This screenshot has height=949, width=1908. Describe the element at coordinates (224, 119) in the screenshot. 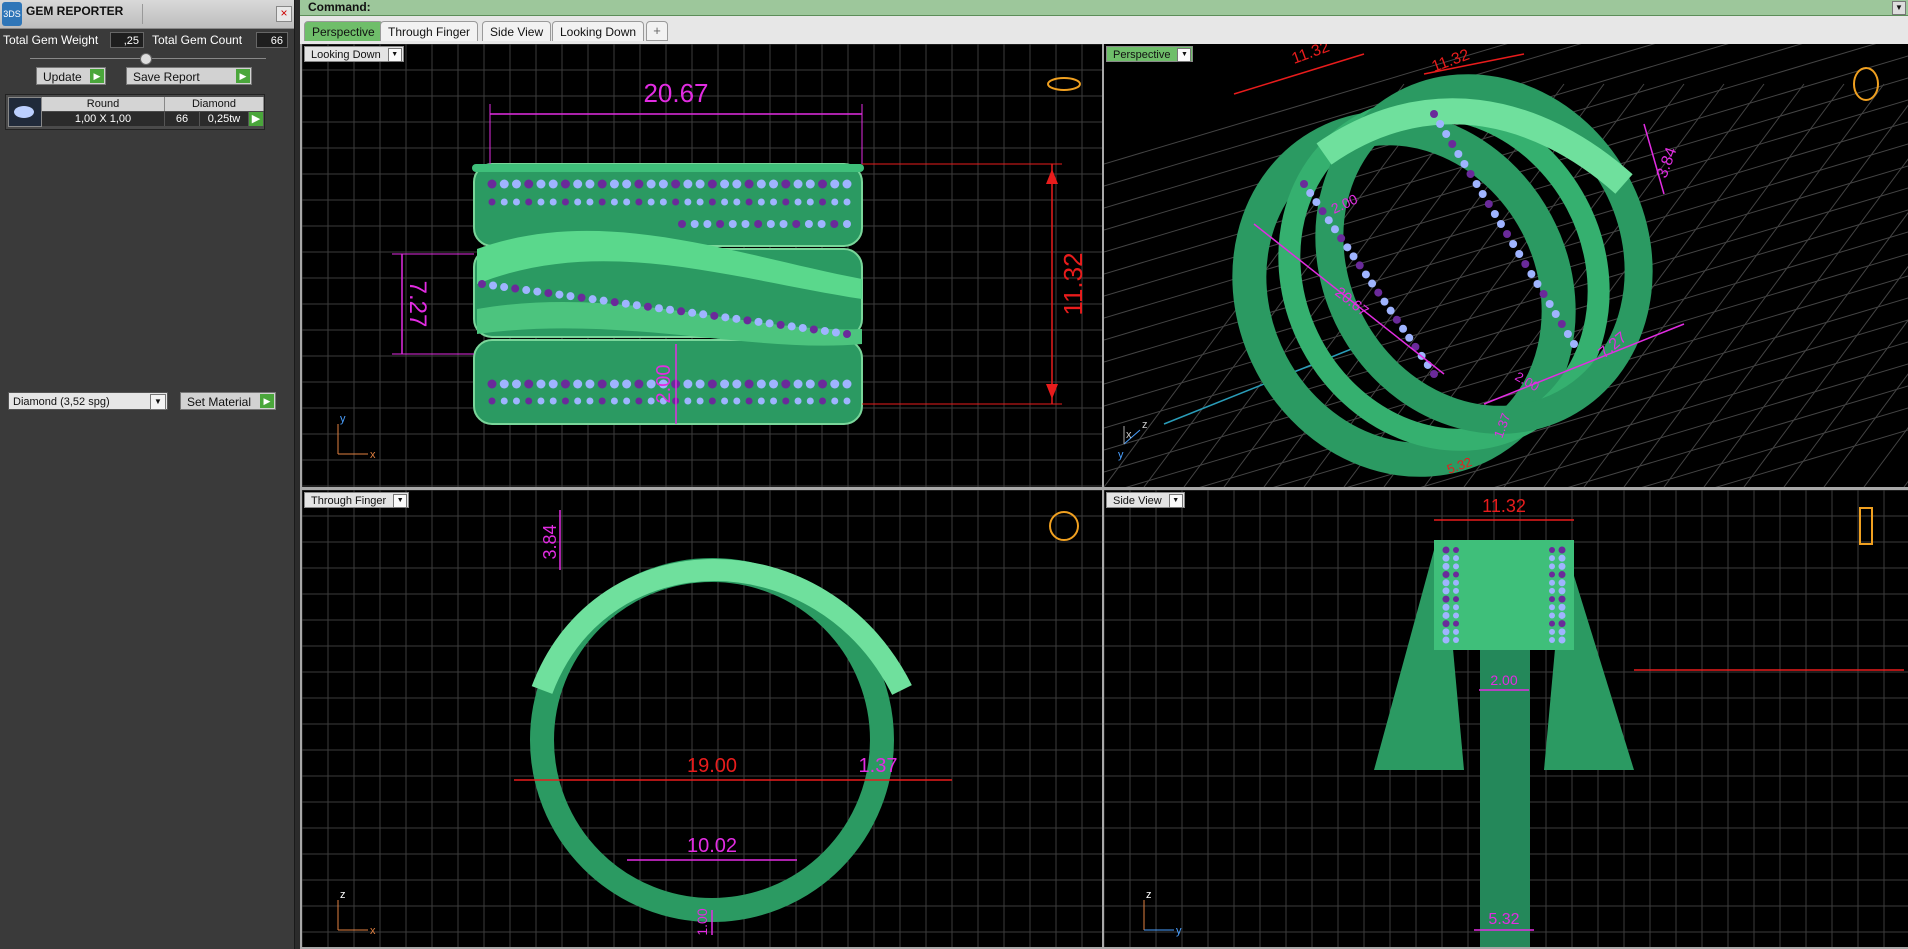

I see `gem-weight-cell: 0,25tw` at that location.